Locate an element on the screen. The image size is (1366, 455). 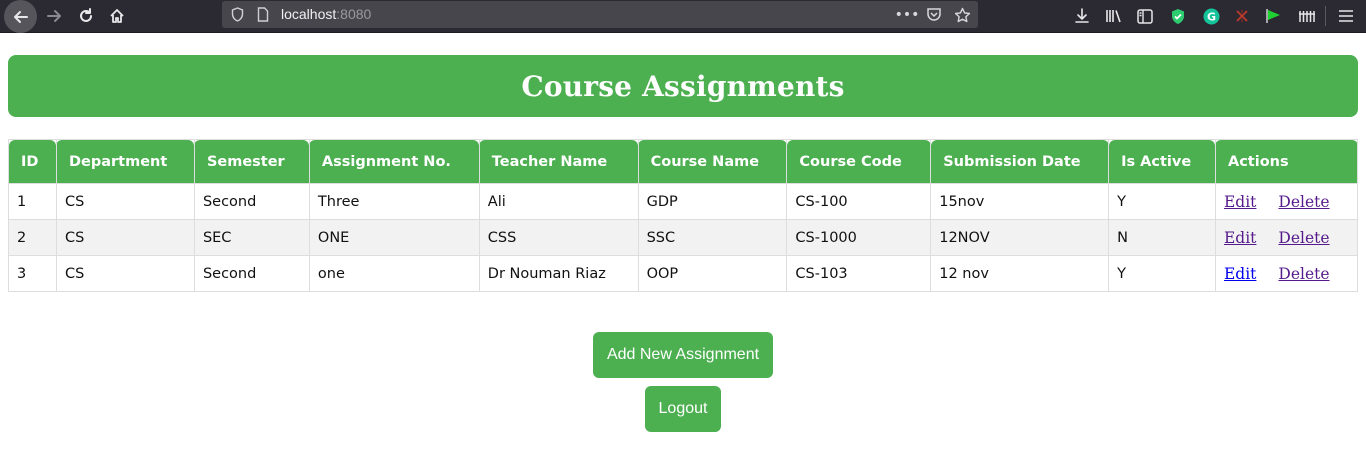
pocket-icon is located at coordinates (934, 14).